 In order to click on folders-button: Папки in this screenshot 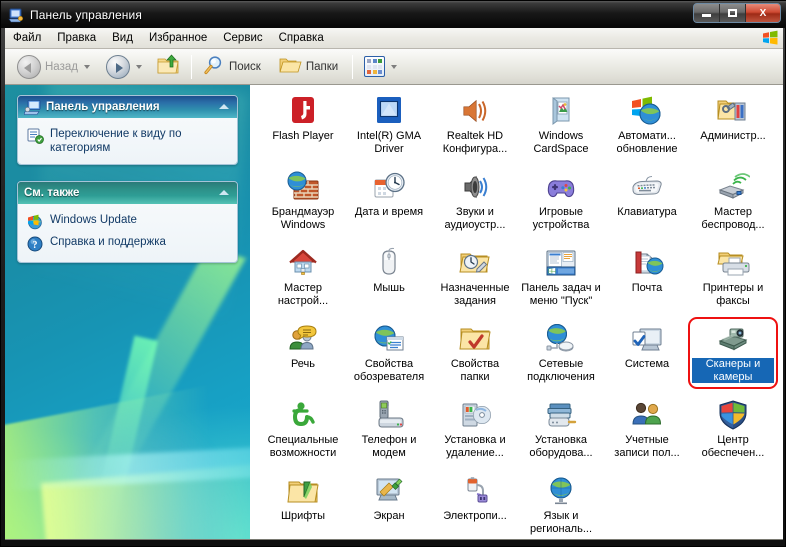, I will do `click(308, 67)`.